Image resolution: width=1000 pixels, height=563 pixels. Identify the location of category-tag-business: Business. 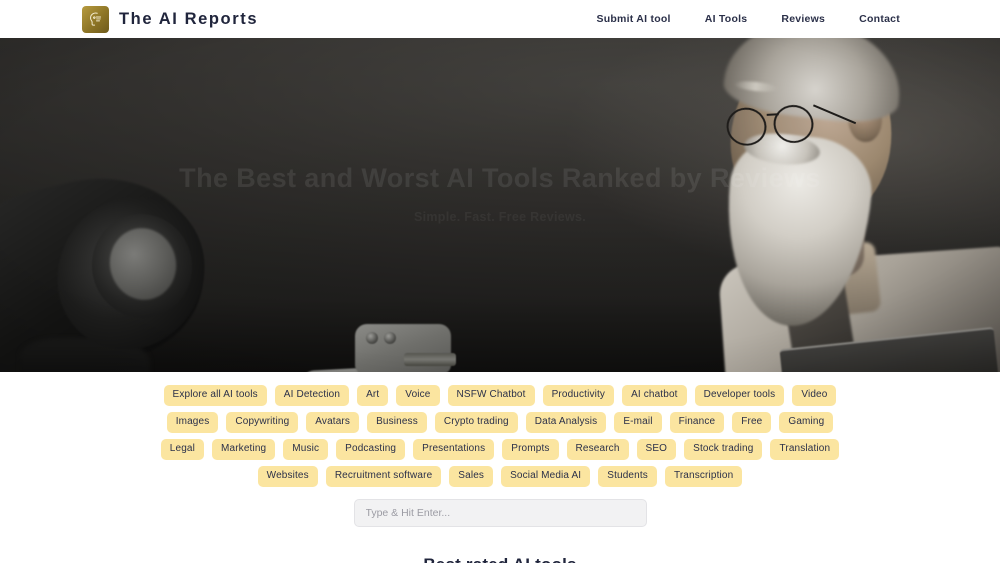
(397, 422).